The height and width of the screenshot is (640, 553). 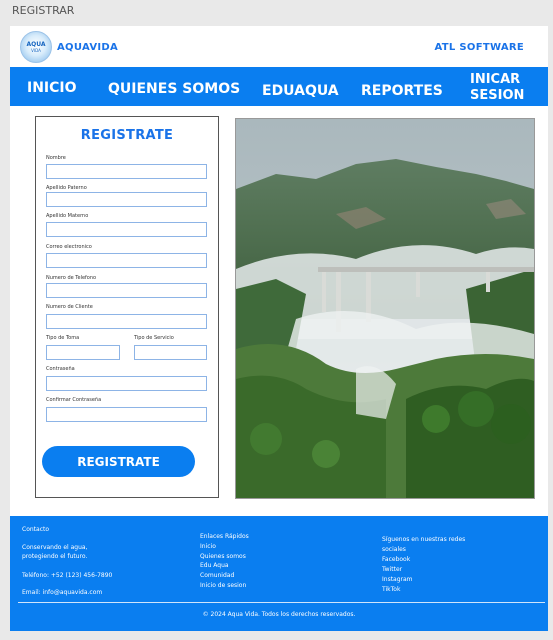 I want to click on nav-eduaqua: EDUAQUA, so click(x=300, y=91).